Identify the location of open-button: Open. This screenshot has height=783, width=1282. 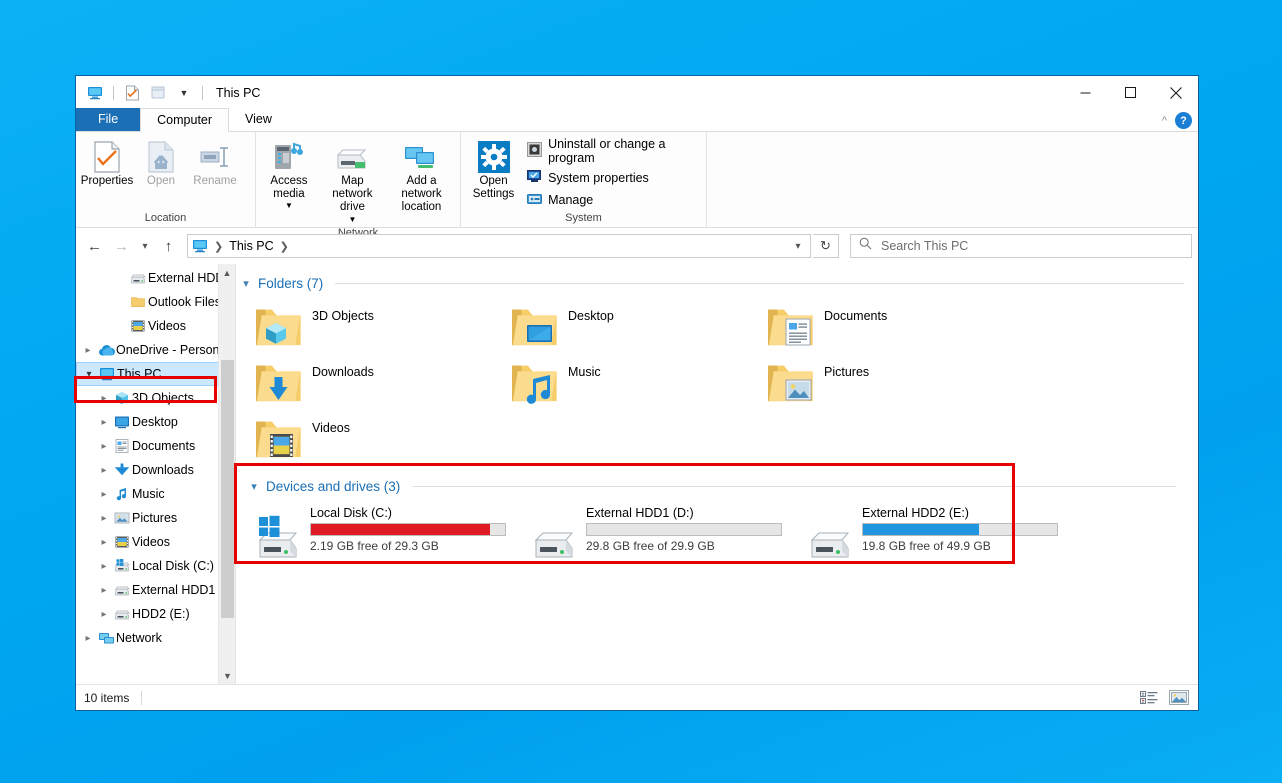
(161, 163).